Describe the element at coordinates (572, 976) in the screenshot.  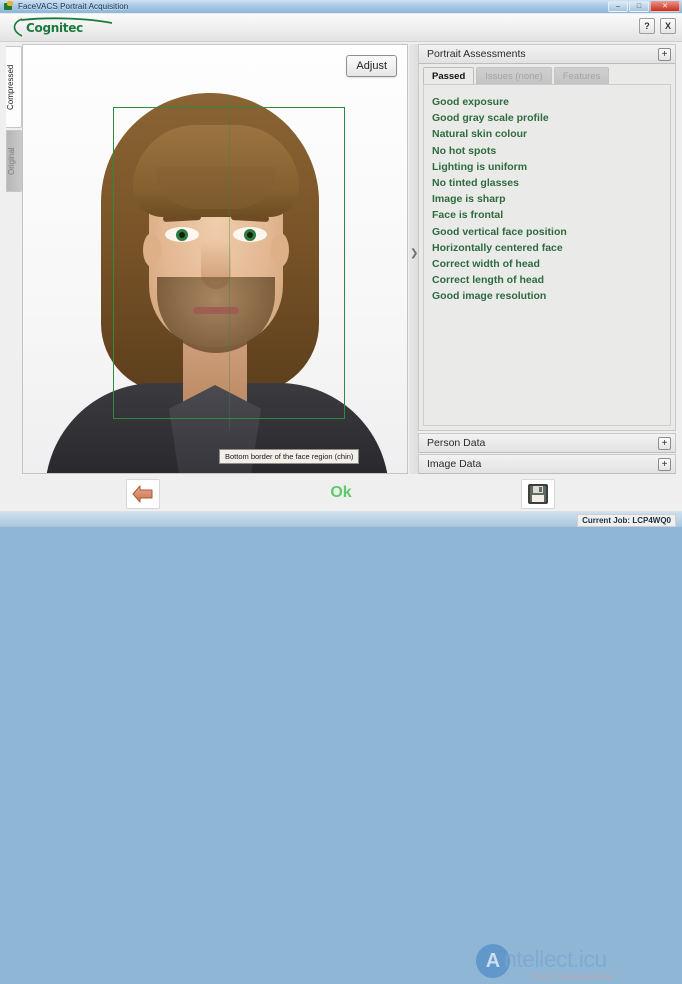
I see `watermark-subtitle: Искусственный разум` at that location.